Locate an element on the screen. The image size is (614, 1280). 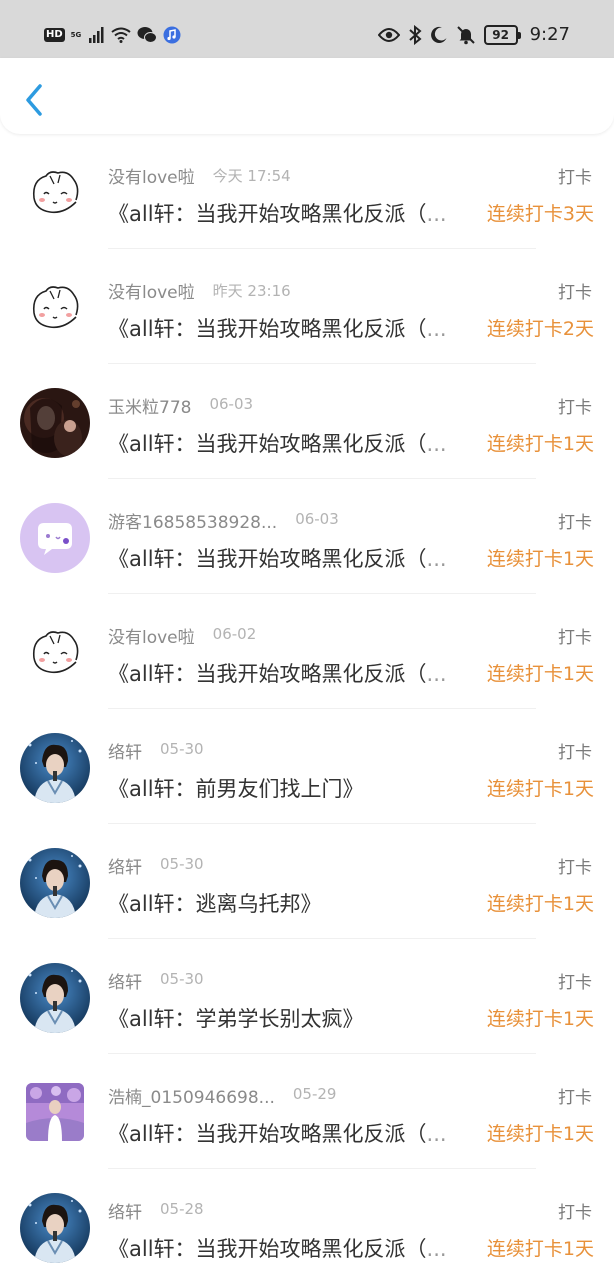
status-right: 92 9:27 is located at coordinates (473, 35).